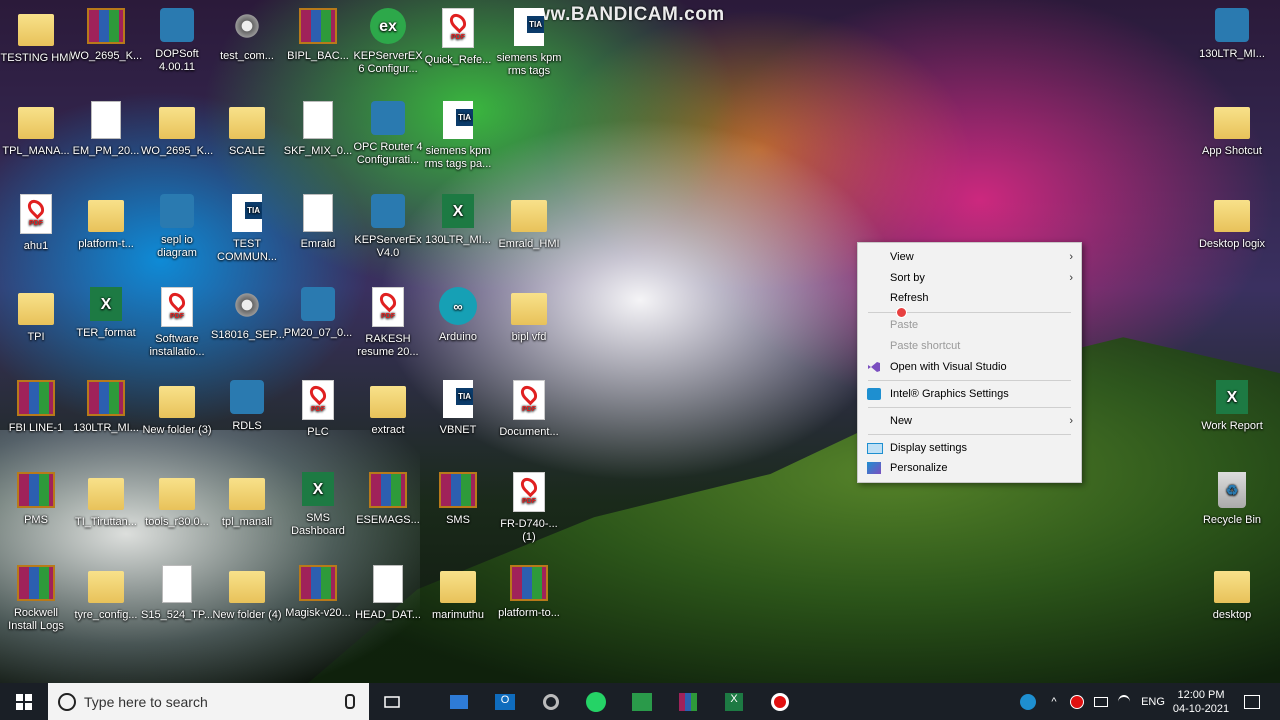 Image resolution: width=1280 pixels, height=720 pixels. What do you see at coordinates (36, 595) in the screenshot?
I see `desktop-icon: Rockwell Install Logs` at bounding box center [36, 595].